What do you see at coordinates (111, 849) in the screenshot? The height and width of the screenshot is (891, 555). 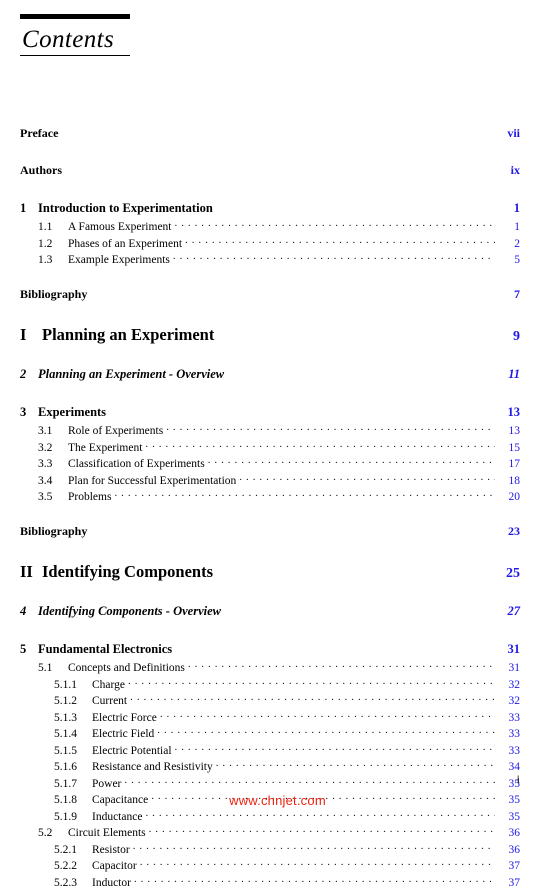 I see `toc-entry-label: Resistor` at bounding box center [111, 849].